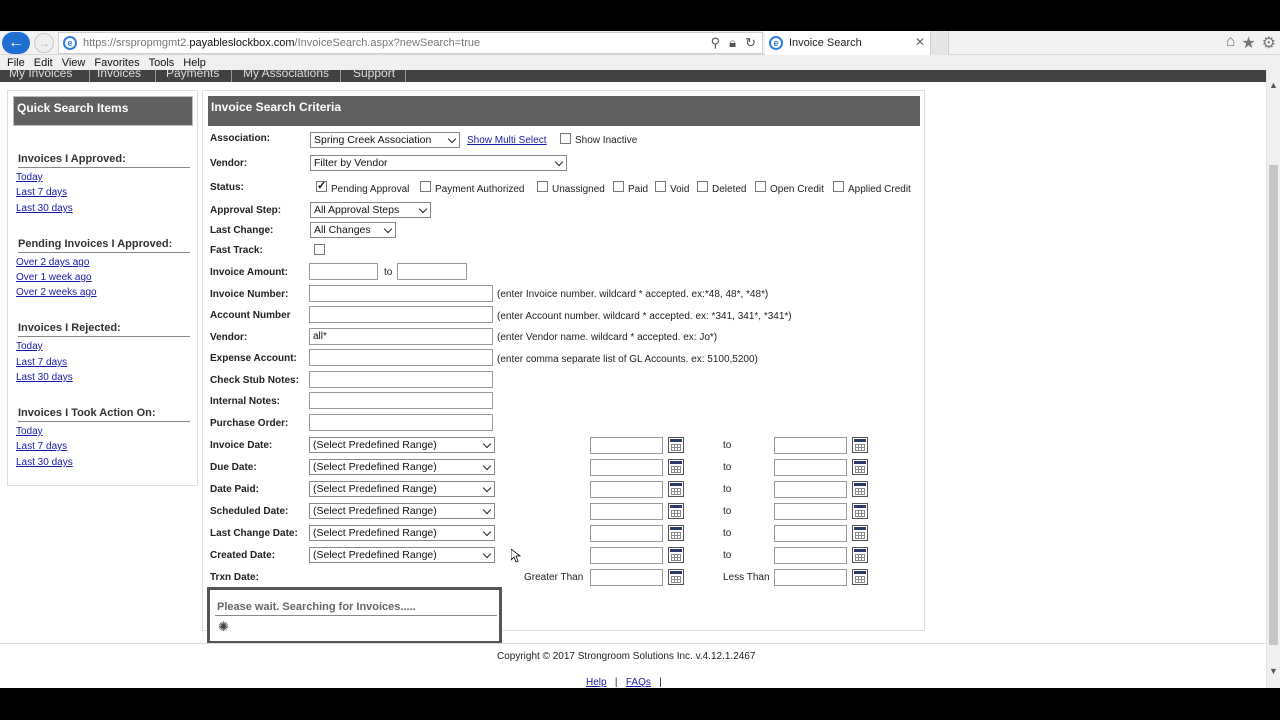  What do you see at coordinates (402, 489) in the screenshot?
I see `date-paid-range-select: (Select Predefined Range)` at bounding box center [402, 489].